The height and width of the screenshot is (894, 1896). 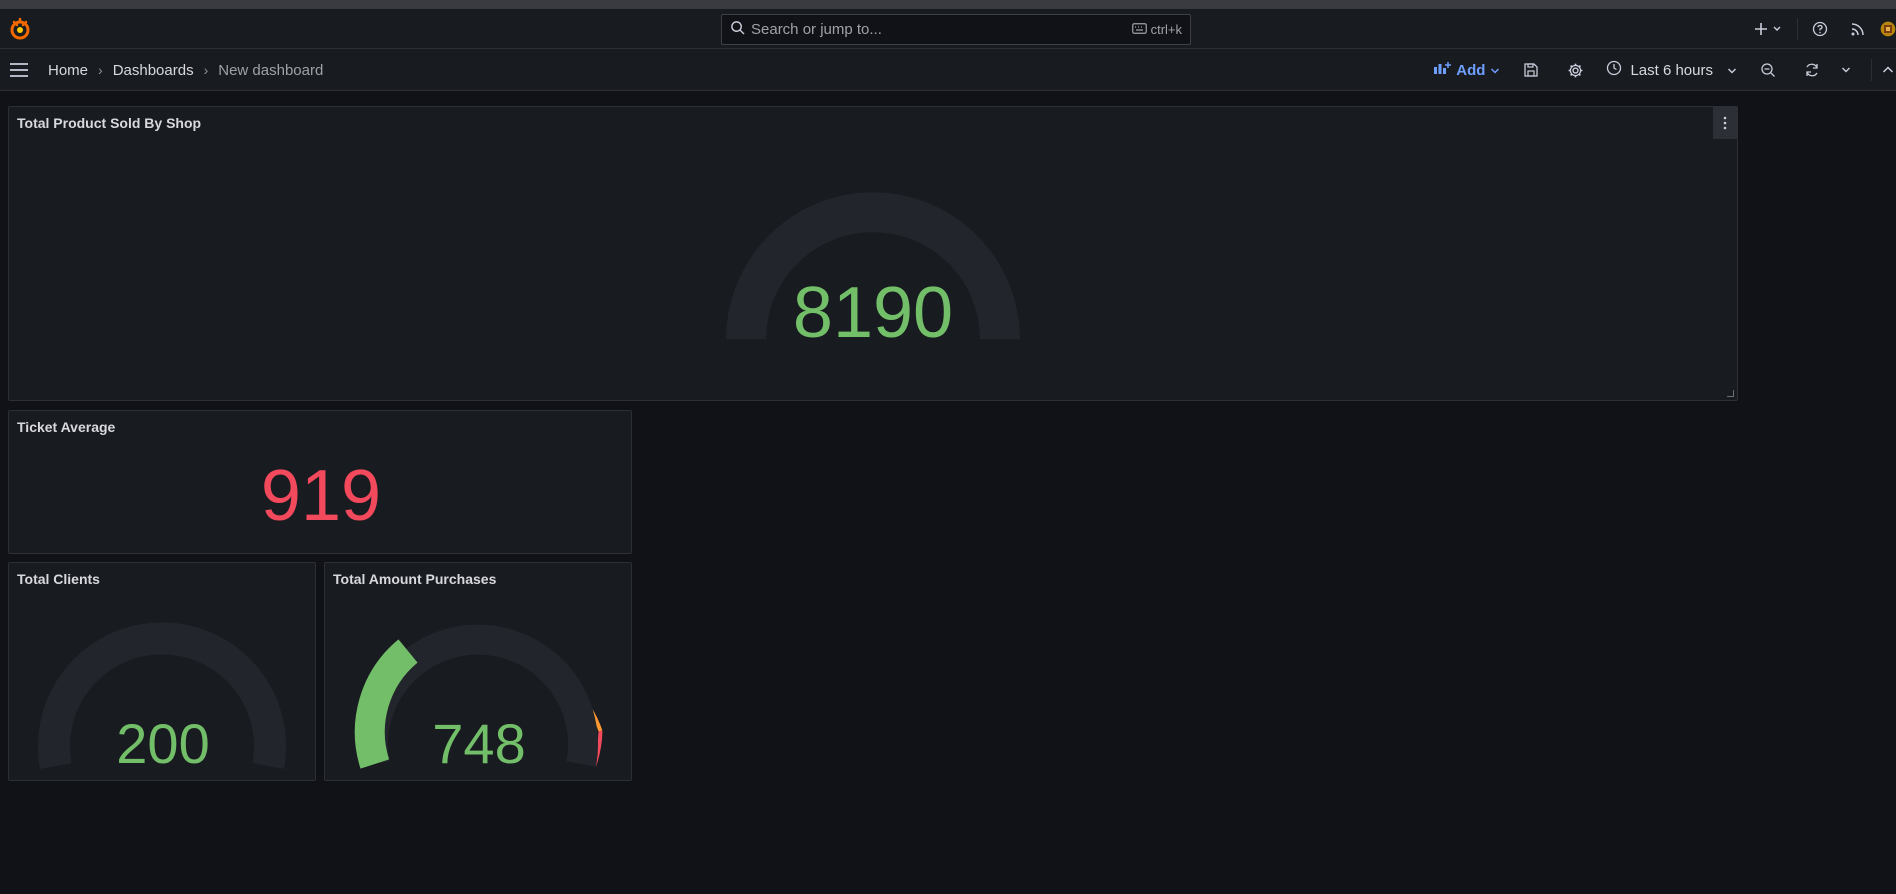 I want to click on panel-total-amount-purchases: Total Amount Purchases 748, so click(x=478, y=671).